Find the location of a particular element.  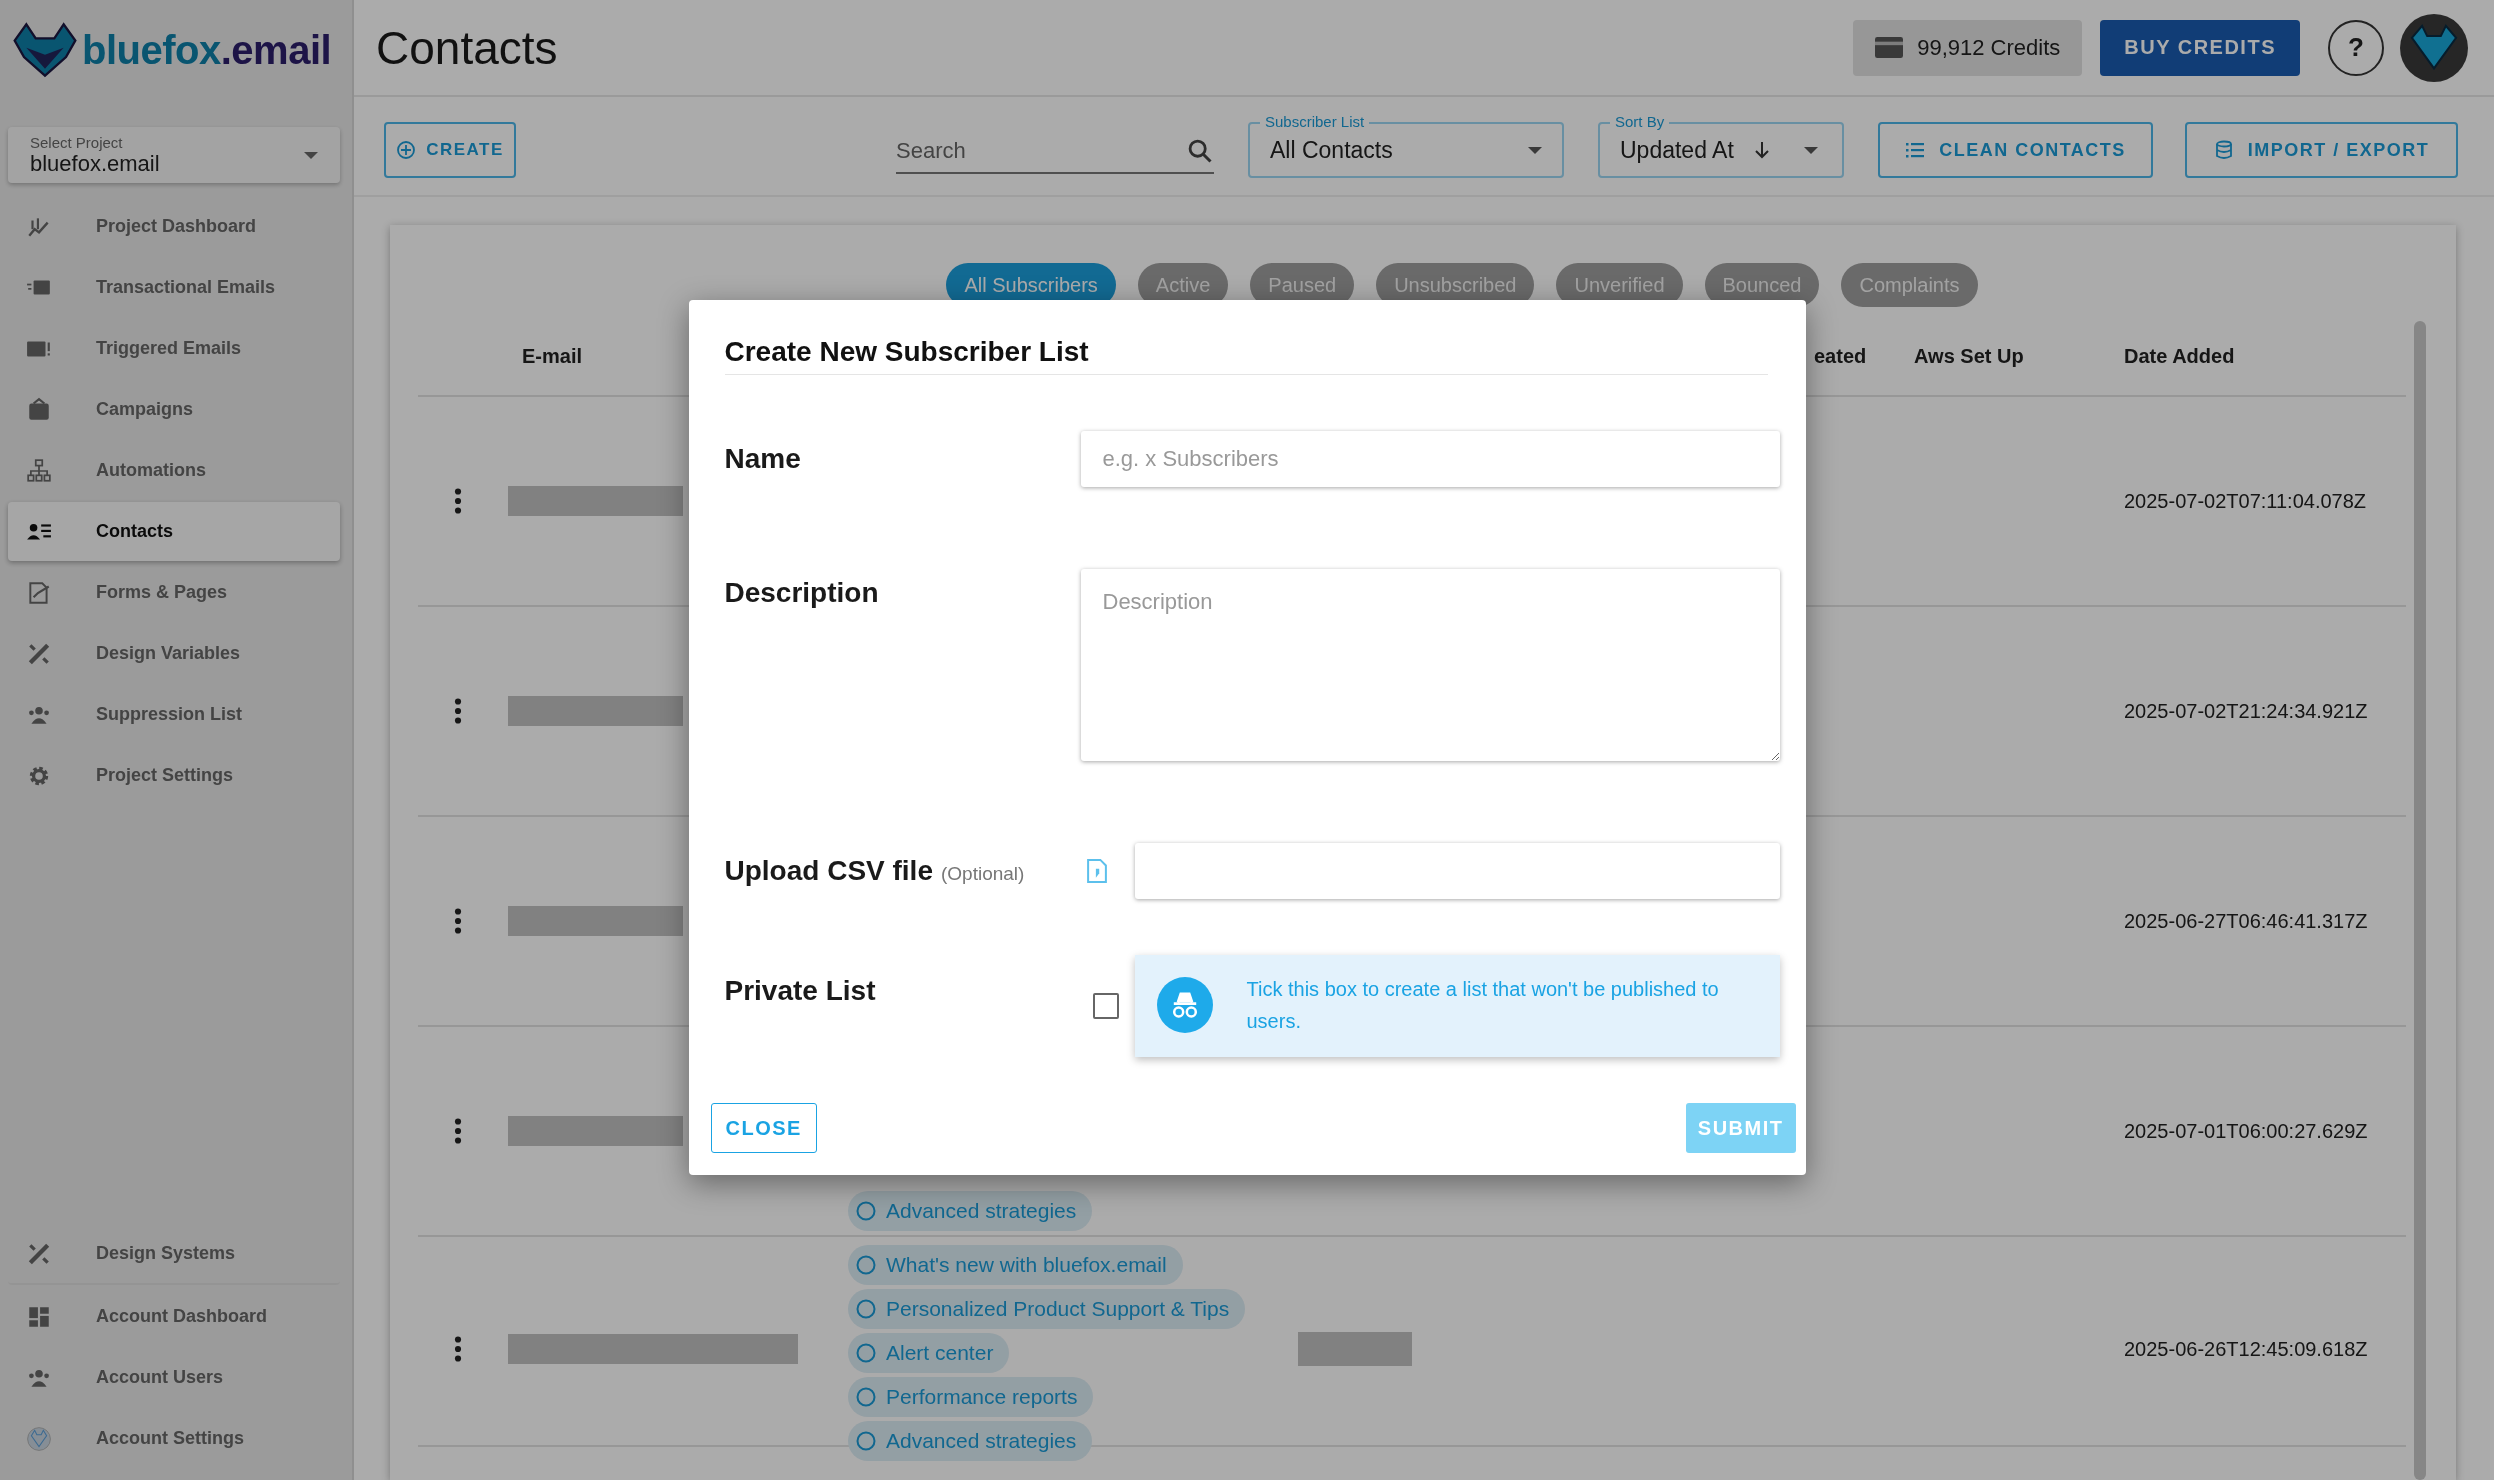

page-title: Contacts is located at coordinates (467, 47).